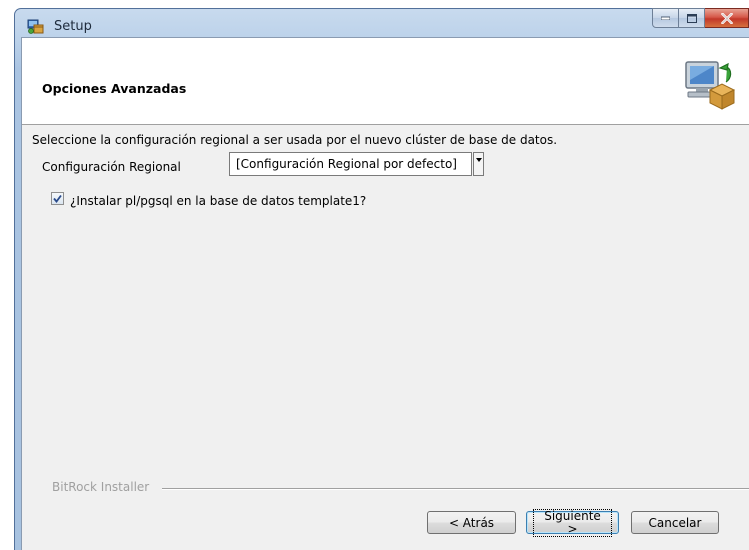  Describe the element at coordinates (350, 164) in the screenshot. I see `locale-combobox-value: [Configuración Regional por defecto]` at that location.